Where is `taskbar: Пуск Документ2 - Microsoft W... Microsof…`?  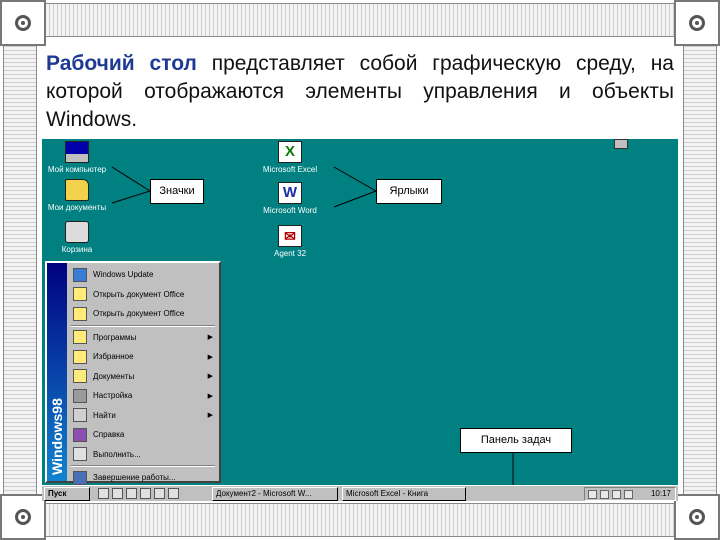 taskbar: Пуск Документ2 - Microsoft W... Microsof… is located at coordinates (360, 493).